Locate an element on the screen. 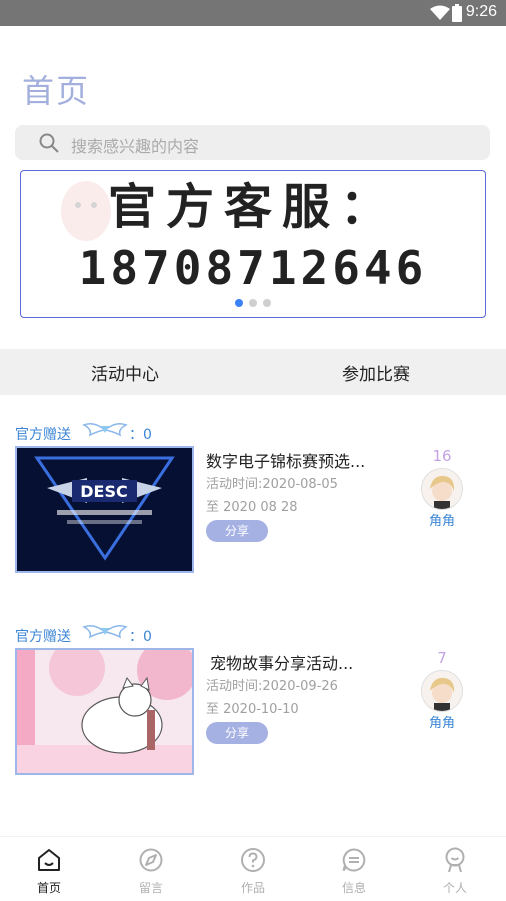 The height and width of the screenshot is (901, 506). chat-icon is located at coordinates (354, 860).